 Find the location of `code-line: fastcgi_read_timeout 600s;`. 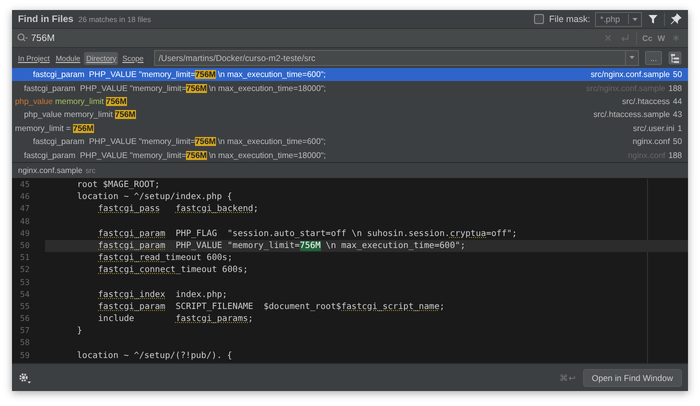

code-line: fastcgi_read_timeout 600s; is located at coordinates (165, 258).